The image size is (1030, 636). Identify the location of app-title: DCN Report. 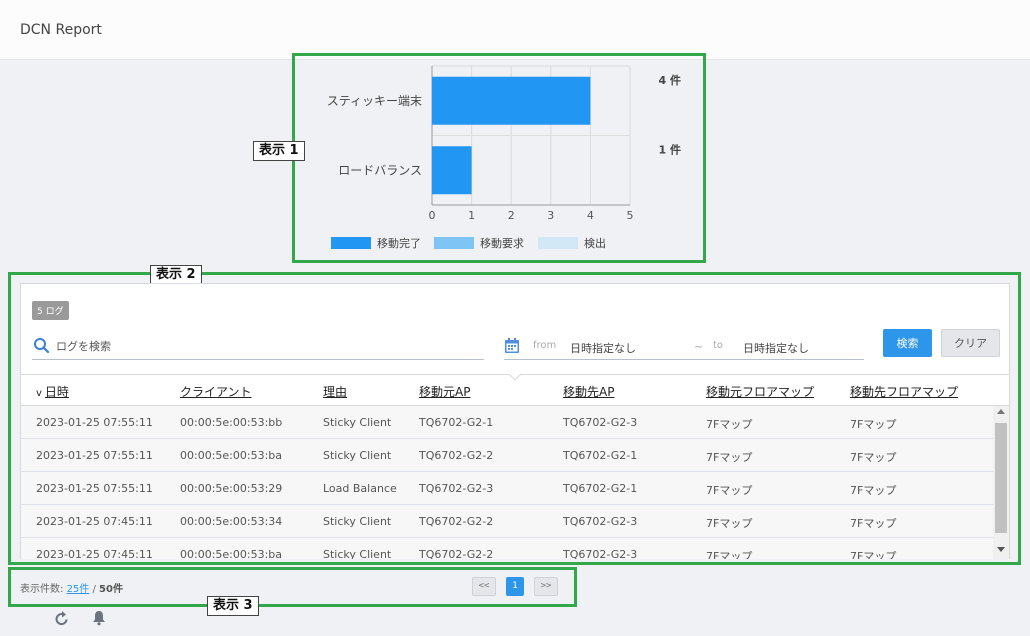
(61, 30).